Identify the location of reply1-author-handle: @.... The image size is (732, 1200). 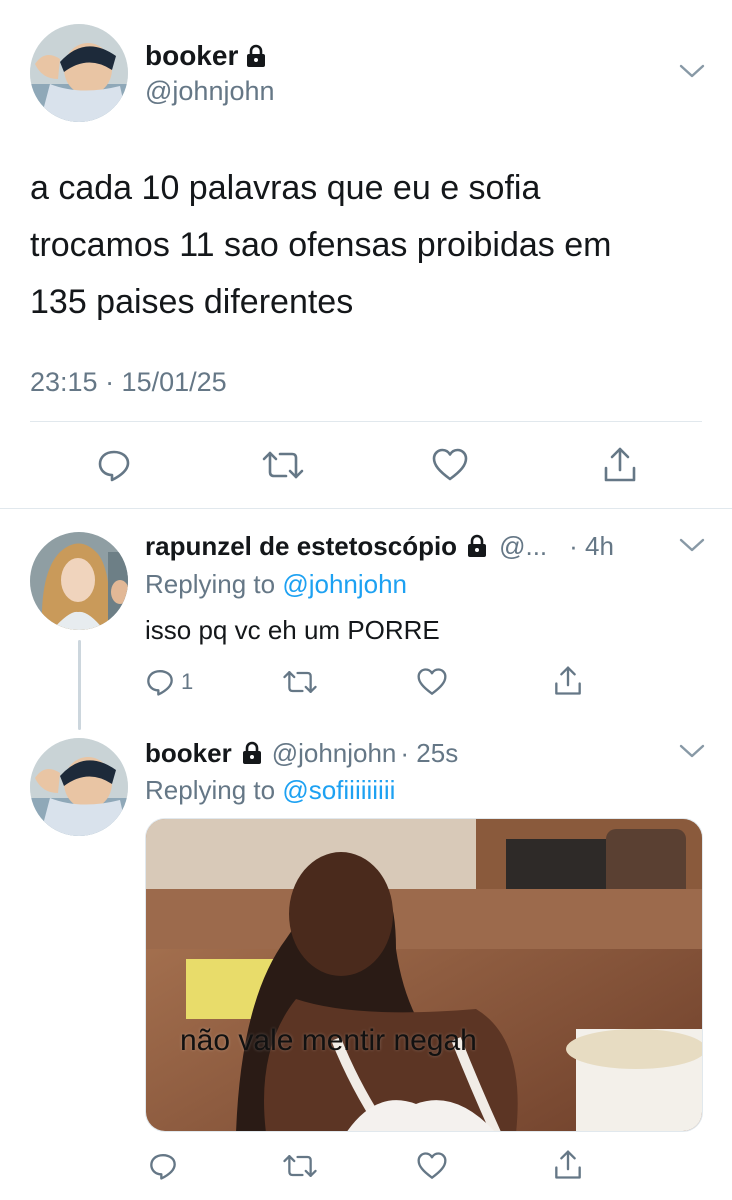
(523, 546).